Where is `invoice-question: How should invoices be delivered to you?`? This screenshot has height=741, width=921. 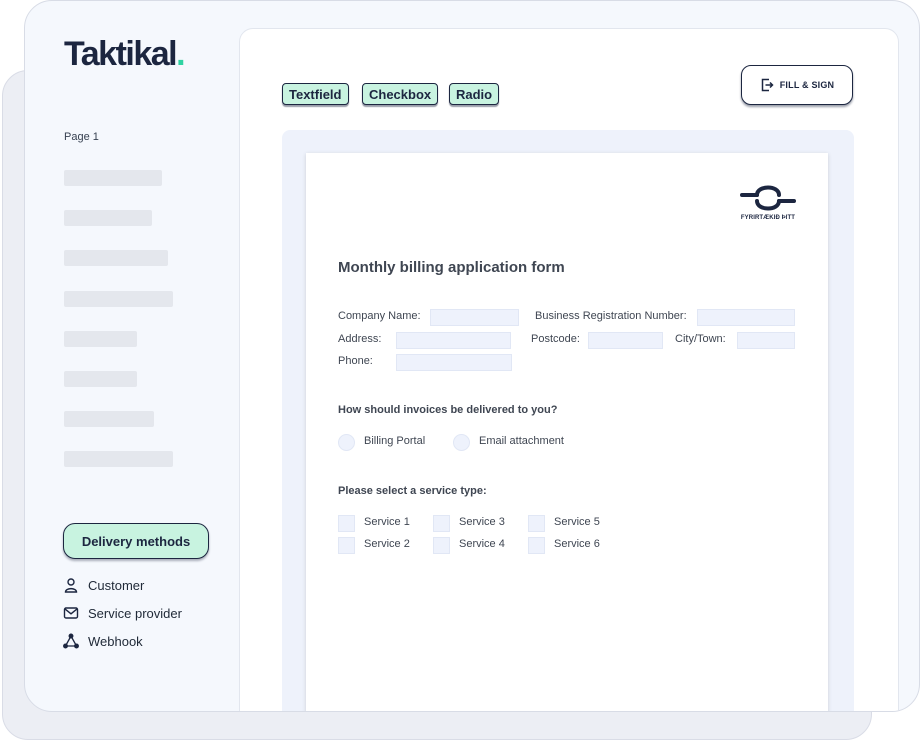
invoice-question: How should invoices be delivered to you? is located at coordinates (448, 410).